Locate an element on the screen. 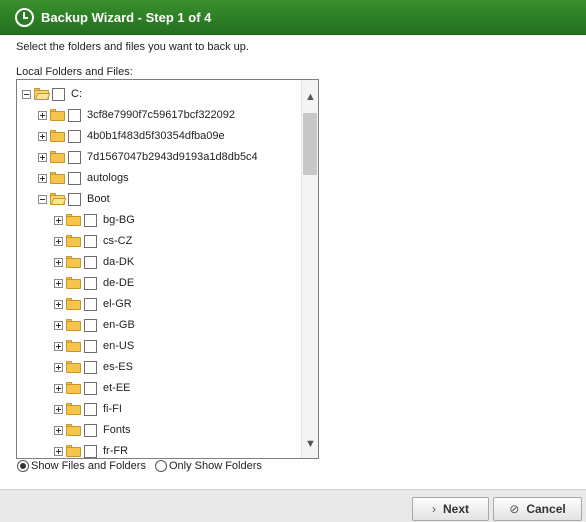  scroll-down-arrow-icon: ▼ is located at coordinates (310, 443).